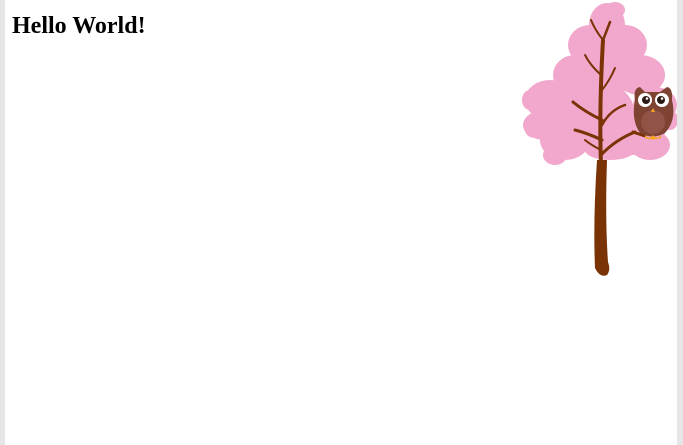 This screenshot has height=445, width=683. I want to click on tree-trunk-base, so click(602, 218).